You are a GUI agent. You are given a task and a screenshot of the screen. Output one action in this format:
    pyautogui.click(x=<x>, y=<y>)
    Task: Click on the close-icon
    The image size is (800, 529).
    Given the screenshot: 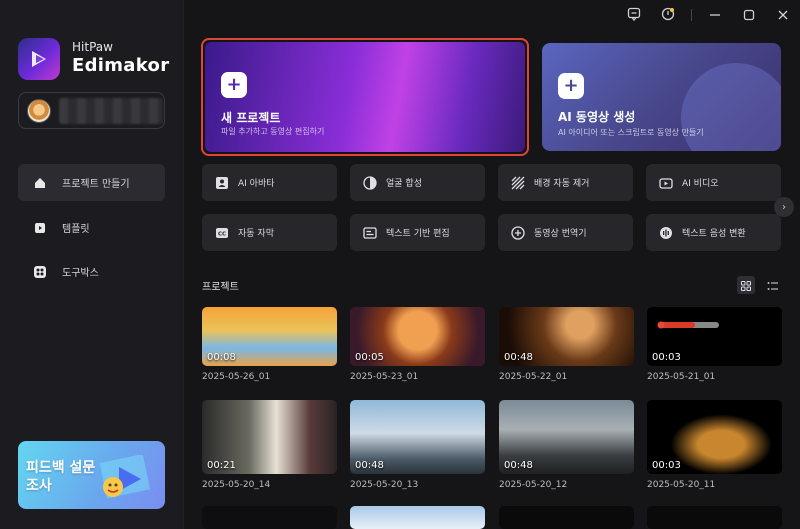 What is the action you would take?
    pyautogui.click(x=783, y=15)
    